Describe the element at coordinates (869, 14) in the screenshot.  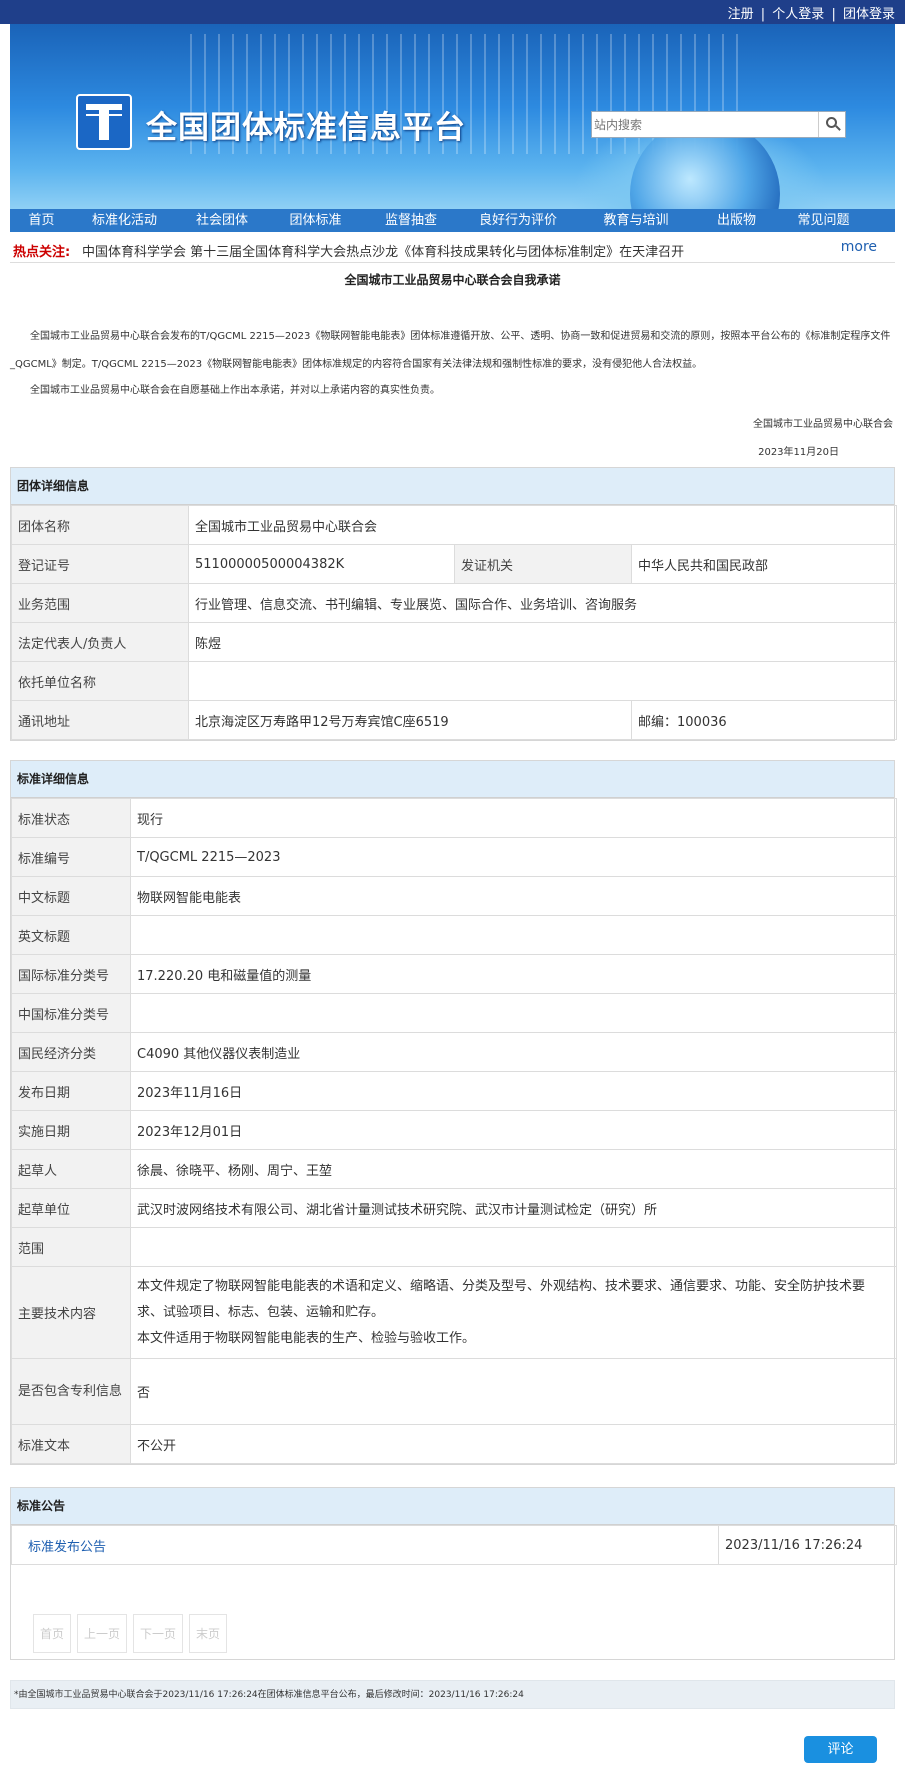
I see `group-login-link: 团体登录` at that location.